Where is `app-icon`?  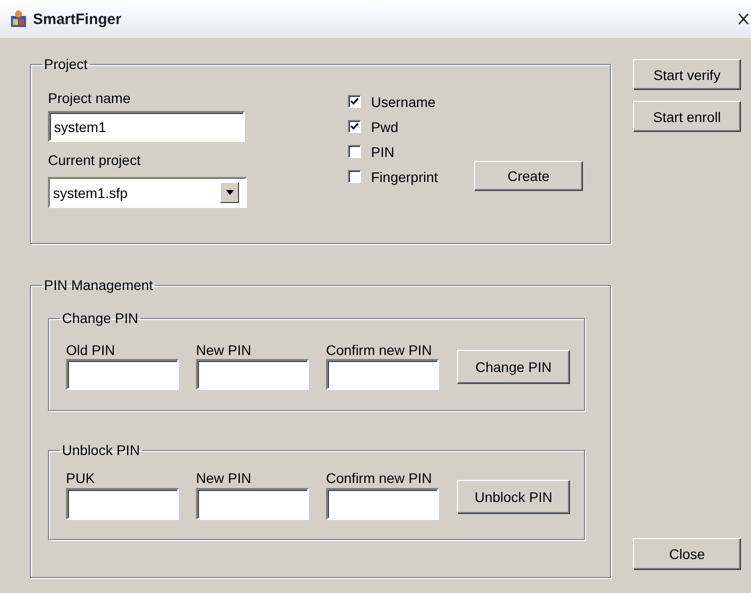
app-icon is located at coordinates (18, 19).